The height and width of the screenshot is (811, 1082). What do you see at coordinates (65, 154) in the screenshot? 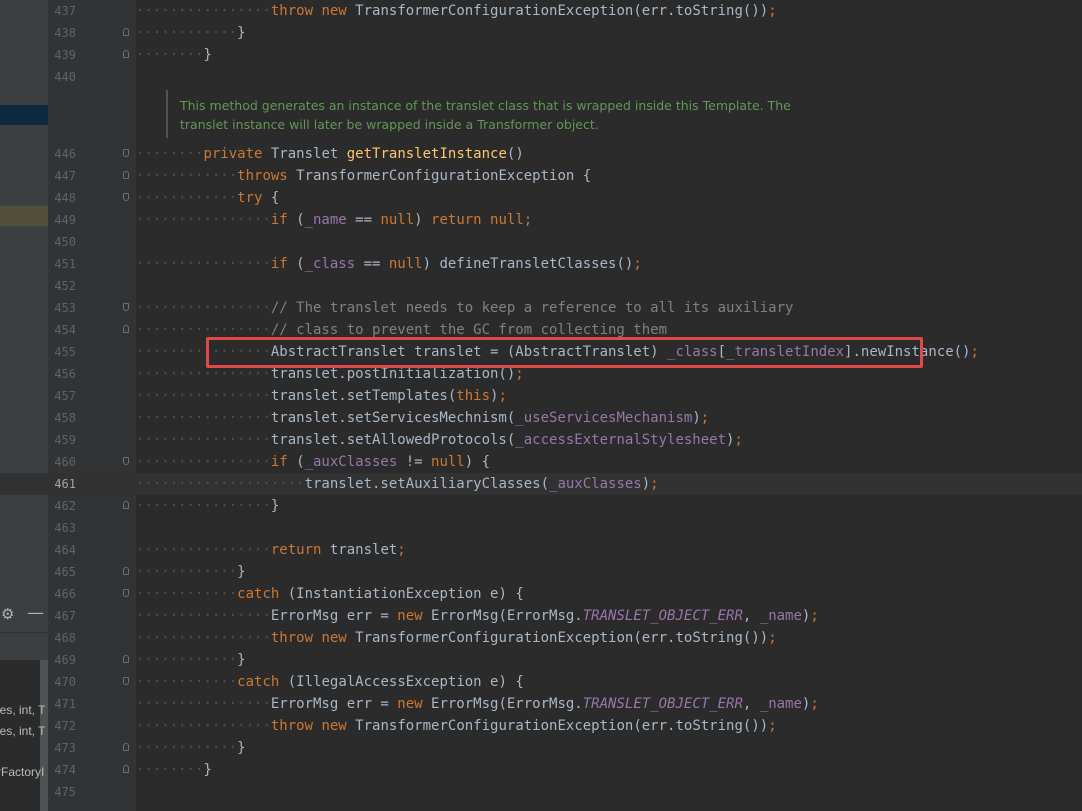
I see `line-number: 446` at bounding box center [65, 154].